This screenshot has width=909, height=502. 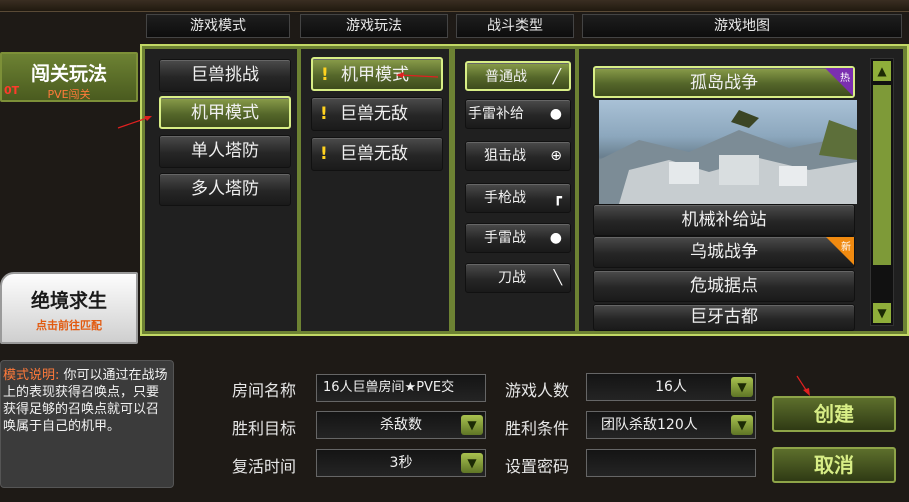 I want to click on annotation-arrow-play, so click(x=419, y=76).